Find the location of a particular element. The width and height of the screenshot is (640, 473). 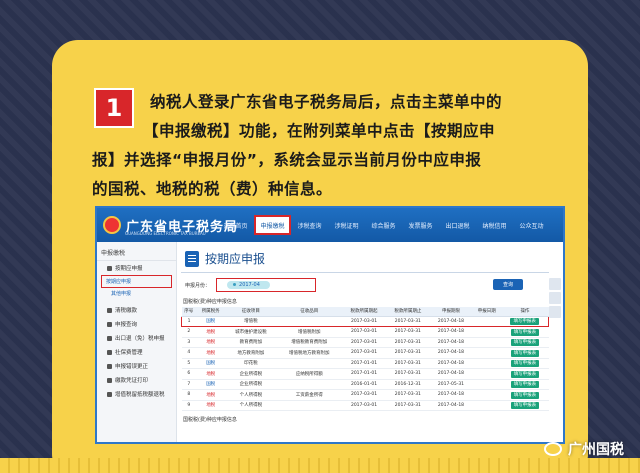

folder-icon is located at coordinates (109, 268).